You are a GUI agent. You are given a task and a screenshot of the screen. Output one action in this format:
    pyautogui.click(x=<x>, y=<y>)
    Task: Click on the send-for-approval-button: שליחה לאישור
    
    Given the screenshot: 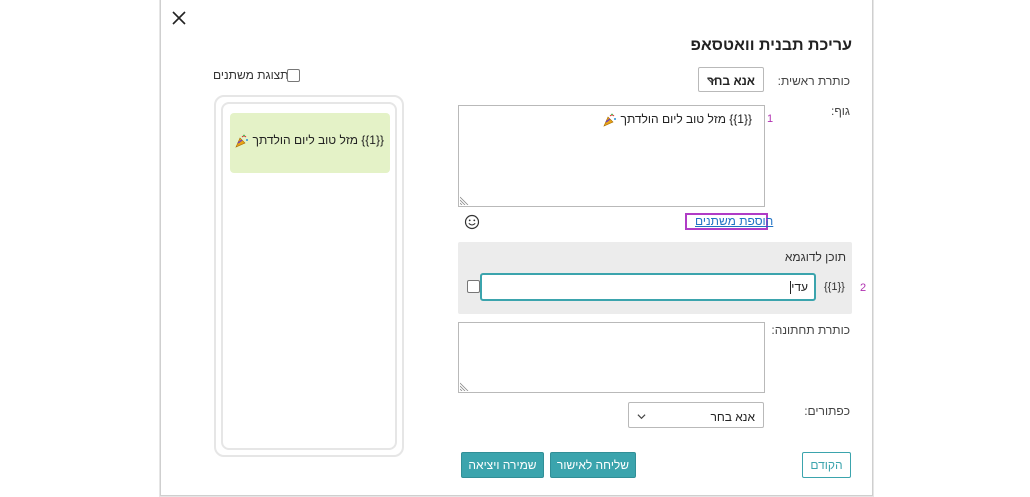 What is the action you would take?
    pyautogui.click(x=593, y=465)
    